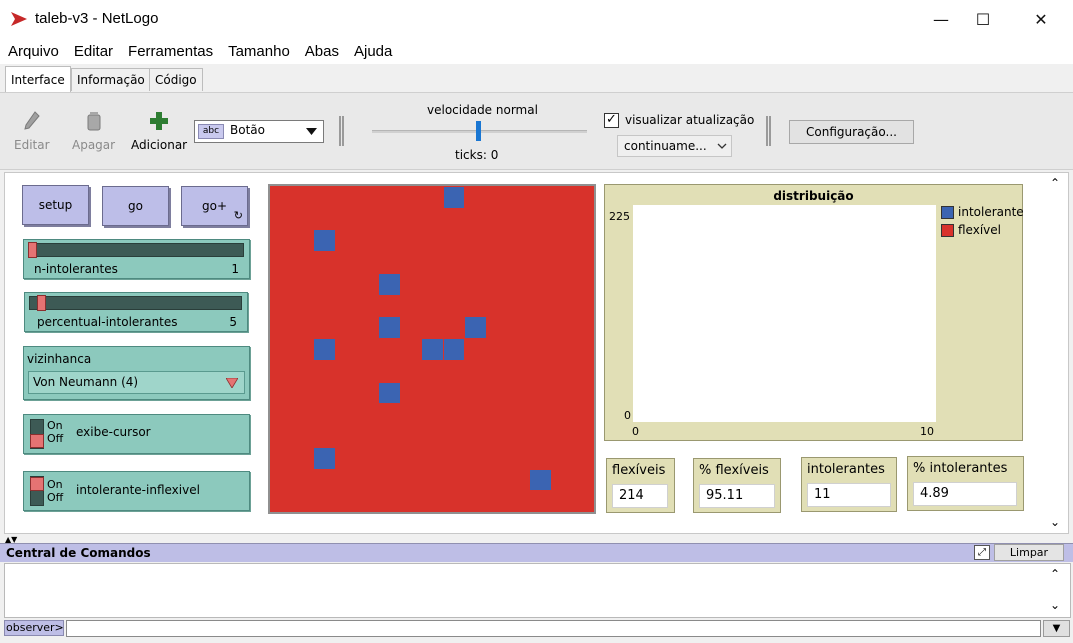 The height and width of the screenshot is (643, 1073). I want to click on monitor-percent-flexiveis: % flexíveis 95.11, so click(737, 485).